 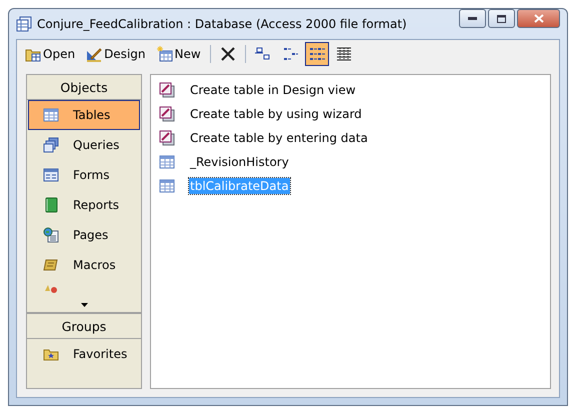 What do you see at coordinates (222, 24) in the screenshot?
I see `window-title: Conjure_FeedCalibration : Database (Access 2000 file format)` at bounding box center [222, 24].